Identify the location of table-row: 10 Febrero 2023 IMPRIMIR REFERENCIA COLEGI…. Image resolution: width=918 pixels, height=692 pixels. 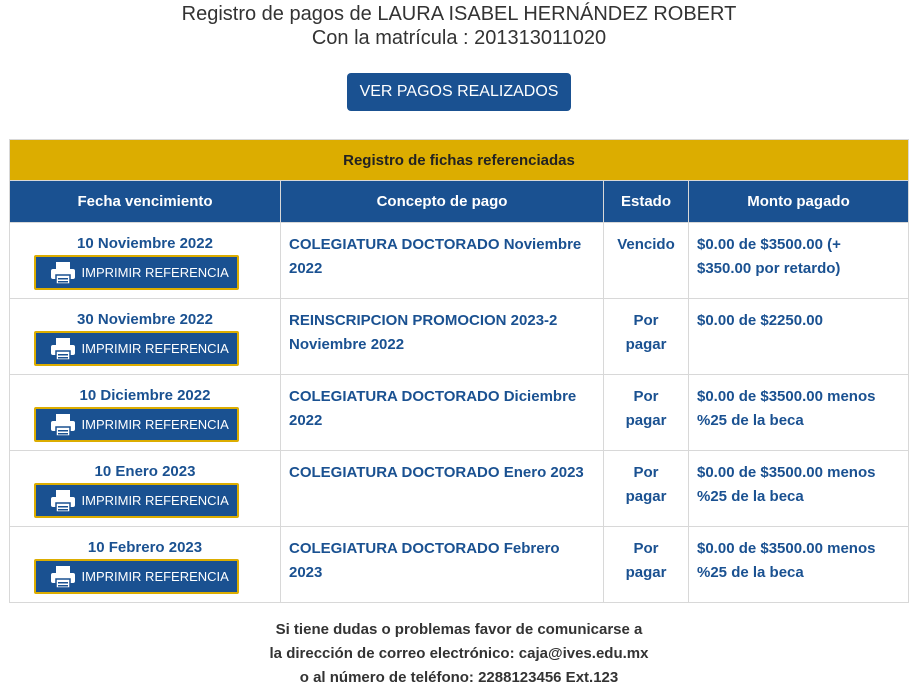
(459, 564).